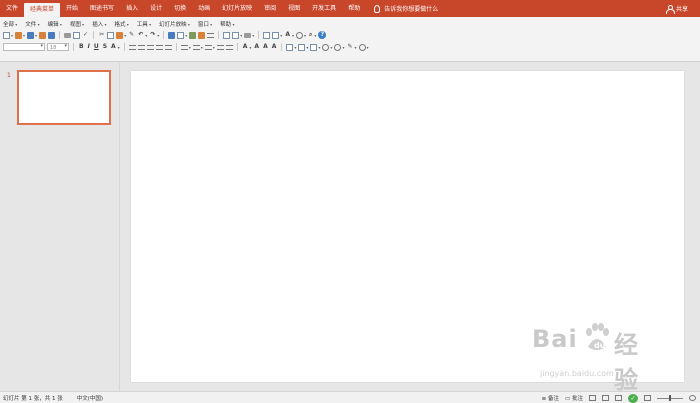  What do you see at coordinates (55, 24) in the screenshot?
I see `menu-edit: 编辑` at bounding box center [55, 24].